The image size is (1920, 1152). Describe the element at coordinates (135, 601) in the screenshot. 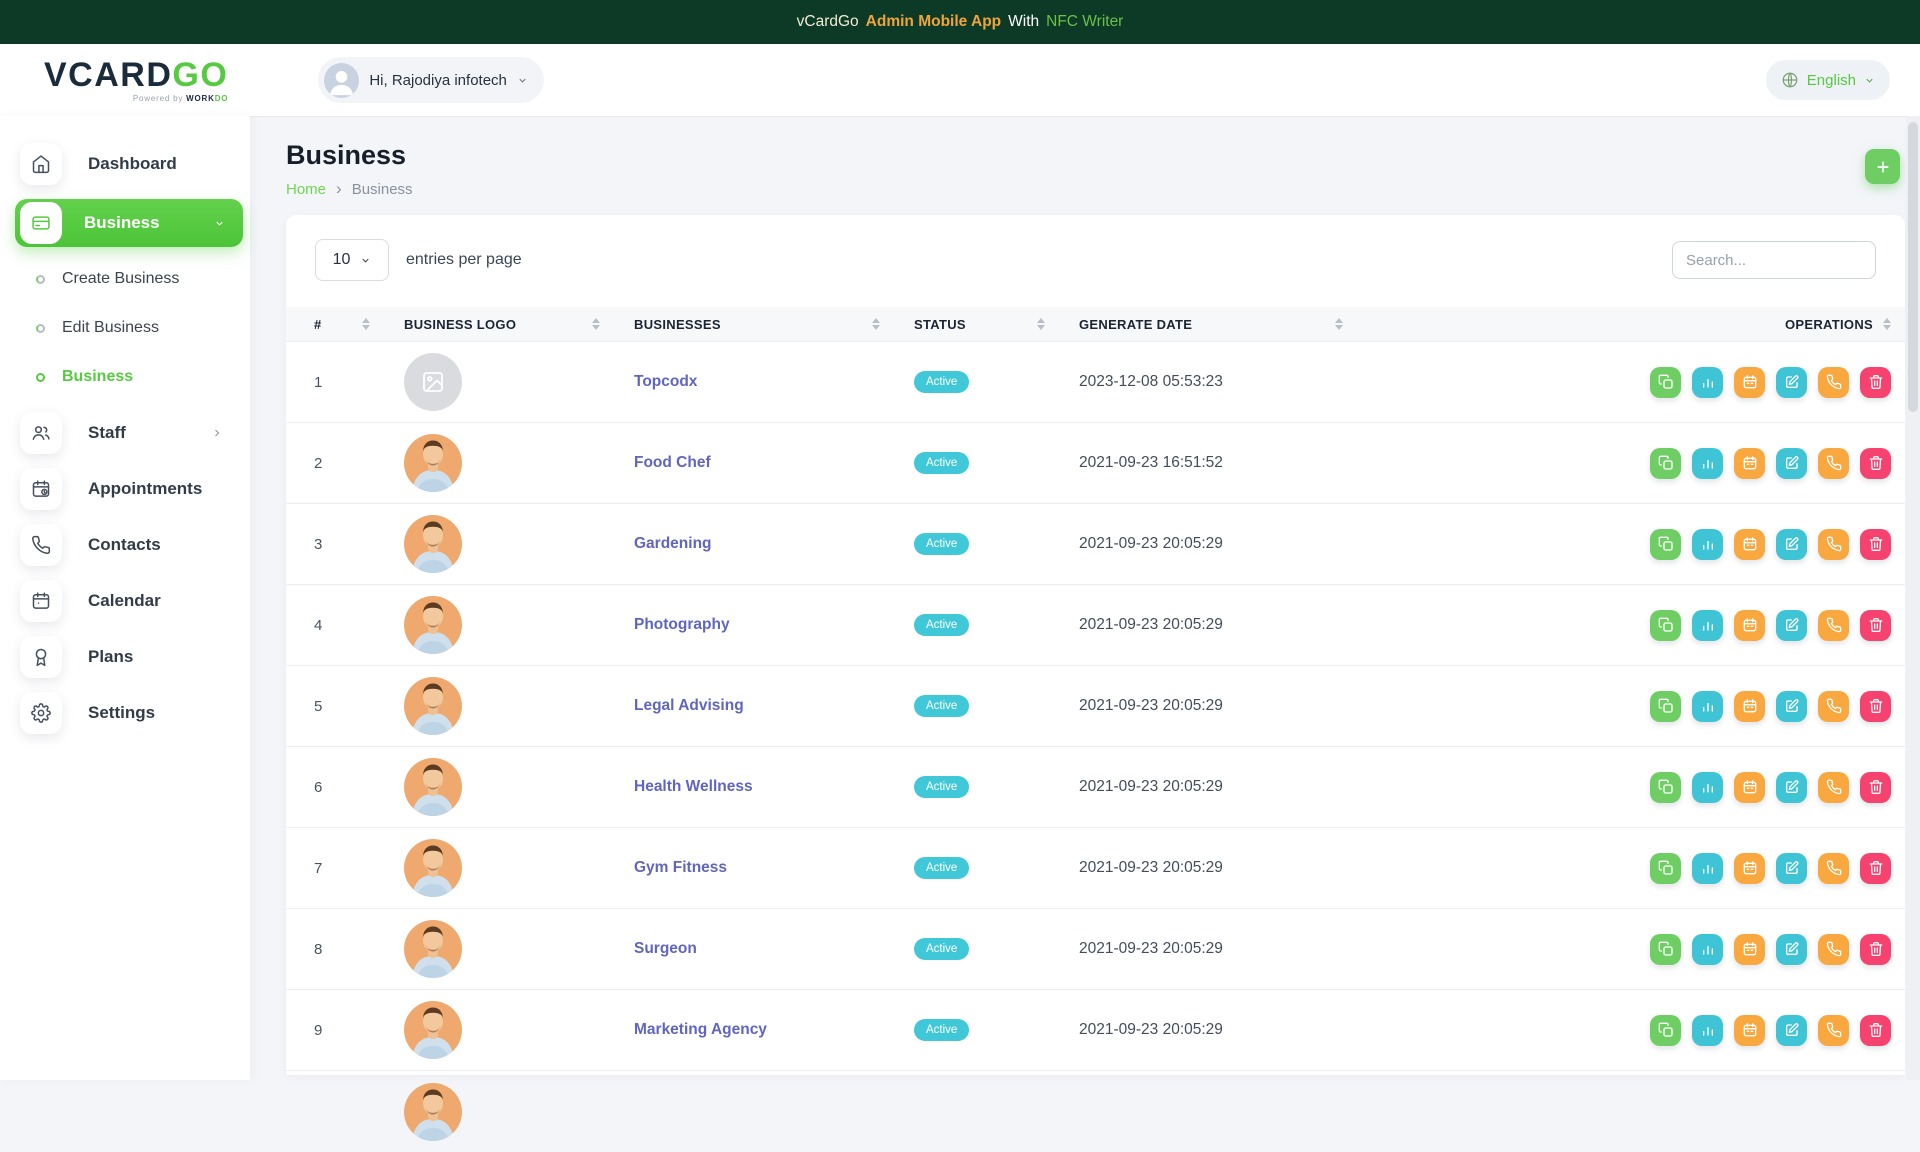

I see `sidebar-item-calendar: Calendar` at that location.